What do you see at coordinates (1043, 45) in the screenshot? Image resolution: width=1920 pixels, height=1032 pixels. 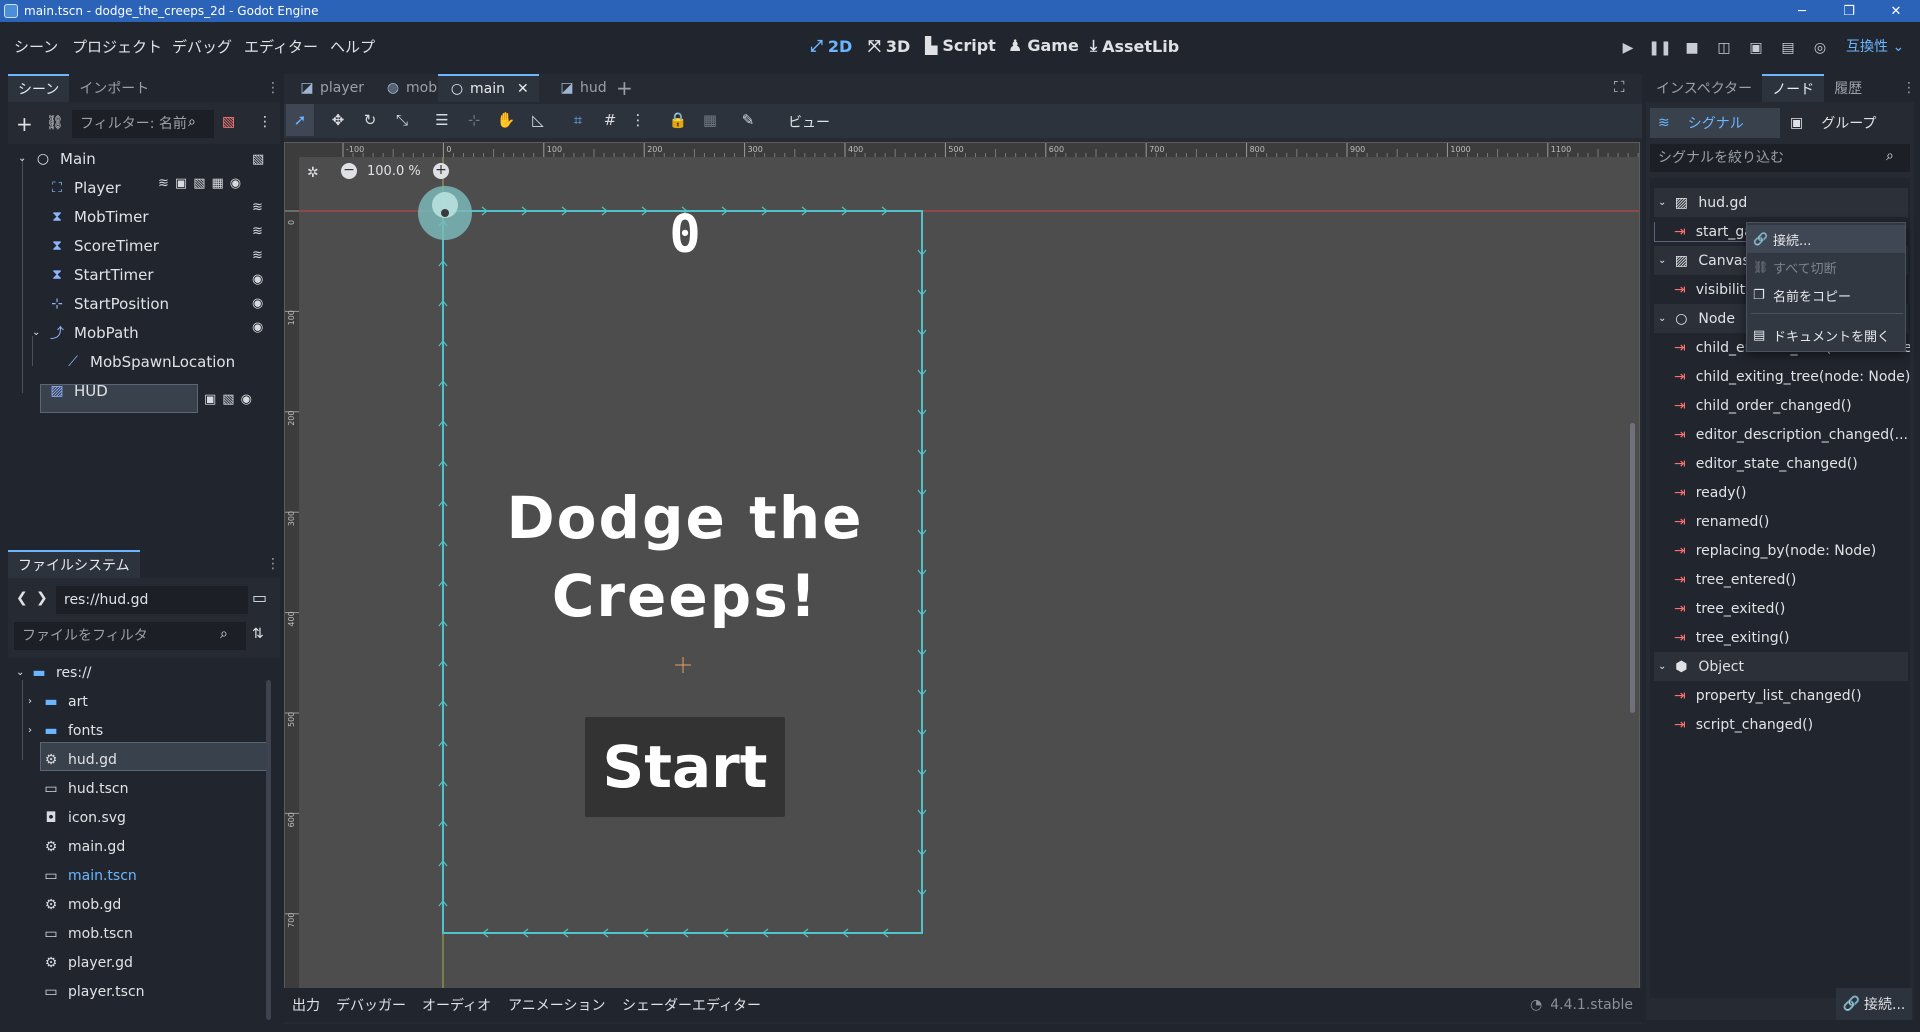 I see `workspace-game-button: ♟ Game` at bounding box center [1043, 45].